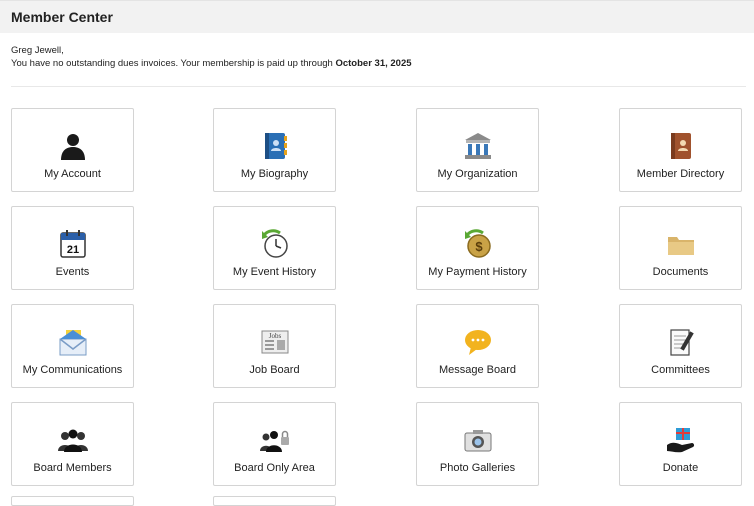  I want to click on tile-board-members: Board Members, so click(72, 444).